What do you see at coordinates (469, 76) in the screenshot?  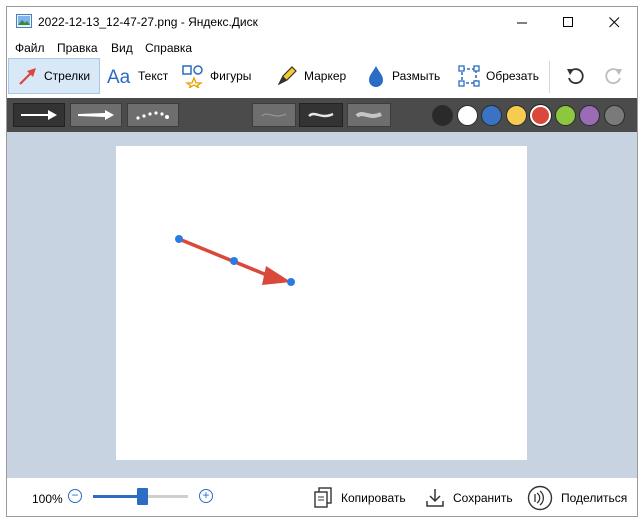 I see `crop-icon` at bounding box center [469, 76].